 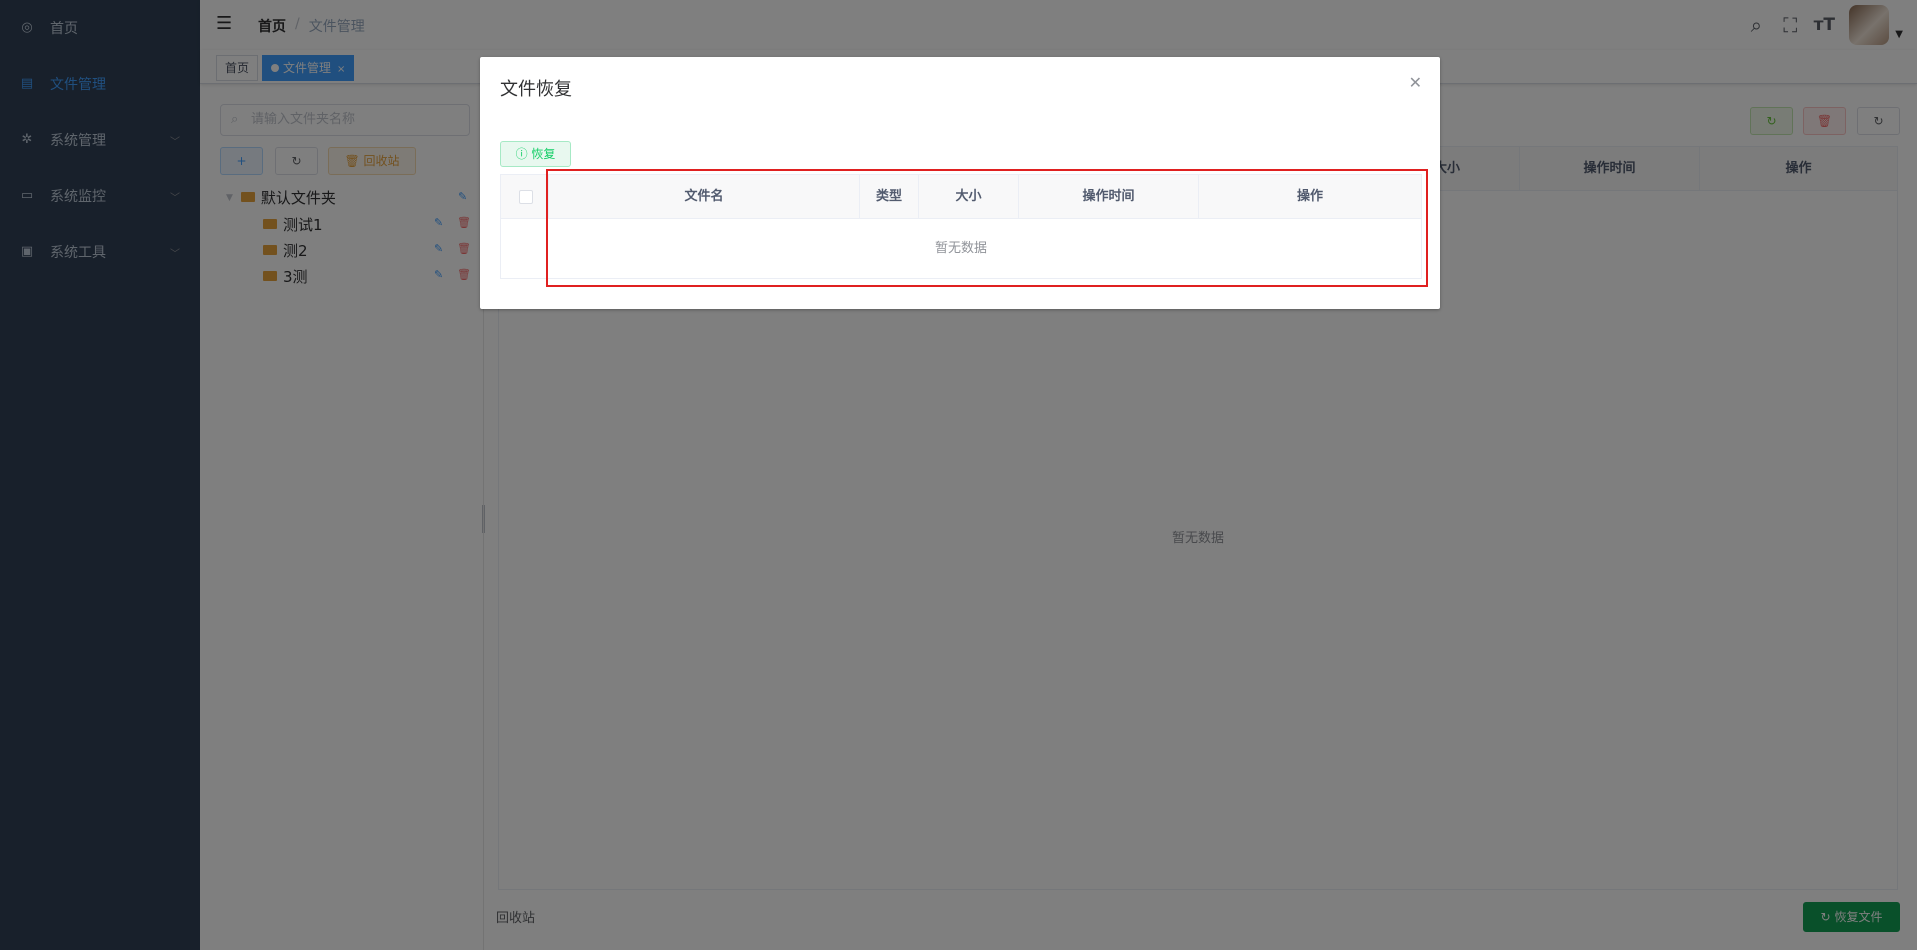 I want to click on close-icon: ✕, so click(x=1415, y=82).